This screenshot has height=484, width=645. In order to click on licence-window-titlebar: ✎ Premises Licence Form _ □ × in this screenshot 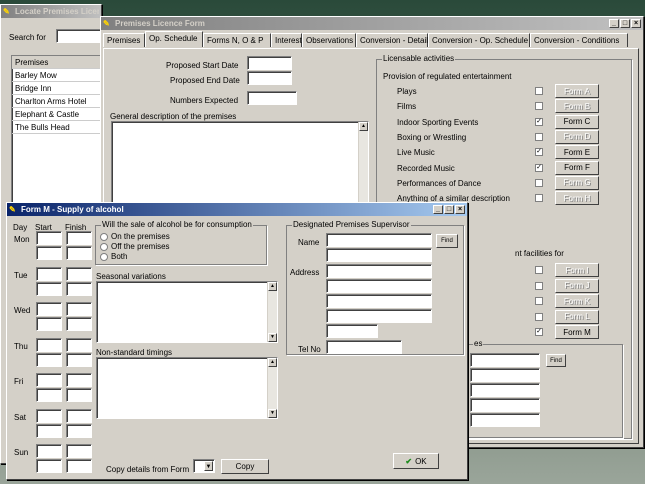, I will do `click(372, 23)`.